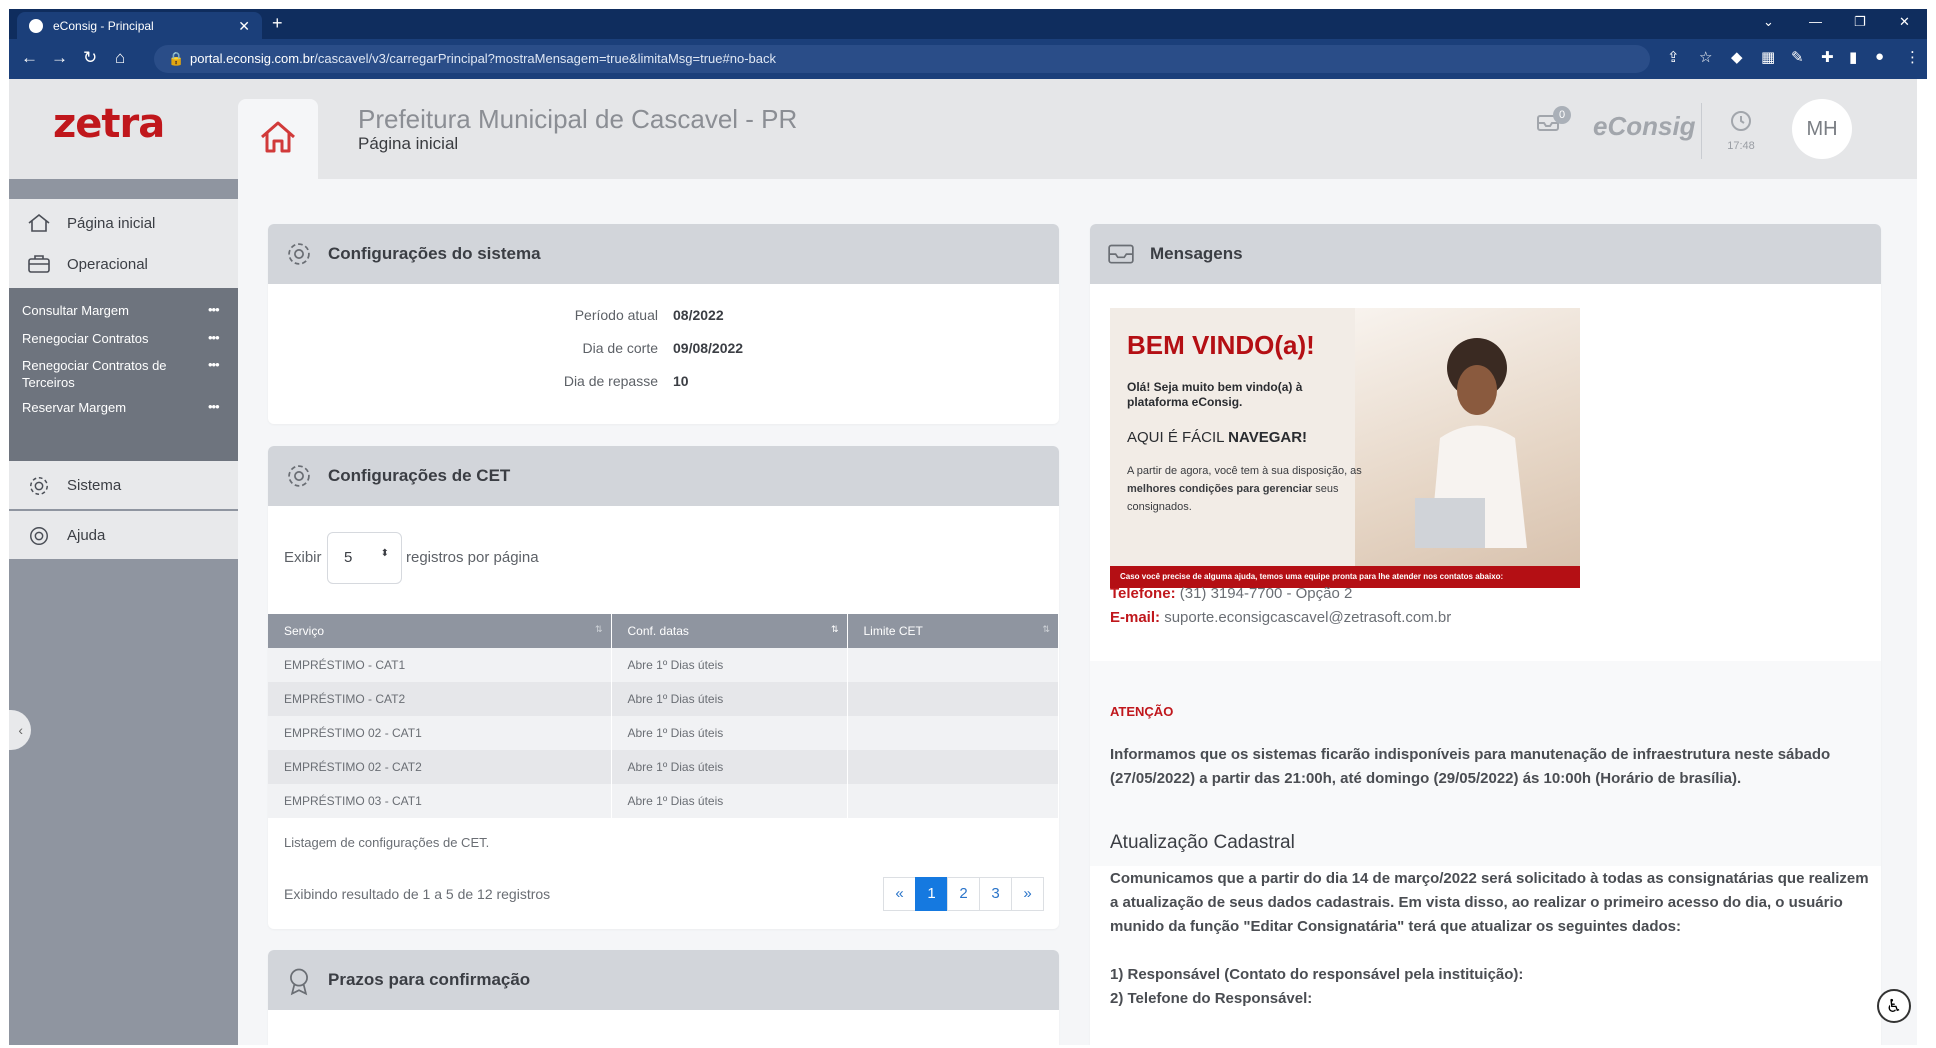 This screenshot has width=1936, height=1048. Describe the element at coordinates (1268, 437) in the screenshot. I see `banner-nav-bold: NAVEGAR!` at that location.